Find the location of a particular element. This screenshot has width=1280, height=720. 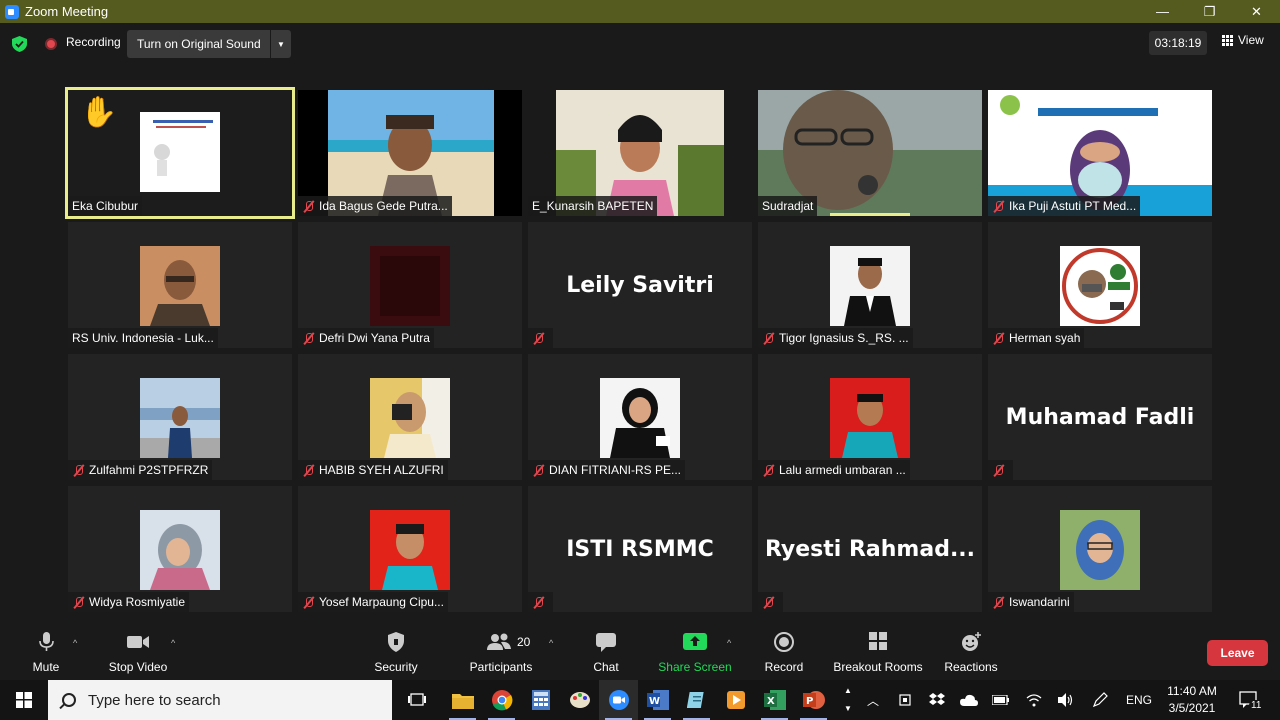

security-button: Security is located at coordinates (396, 652).